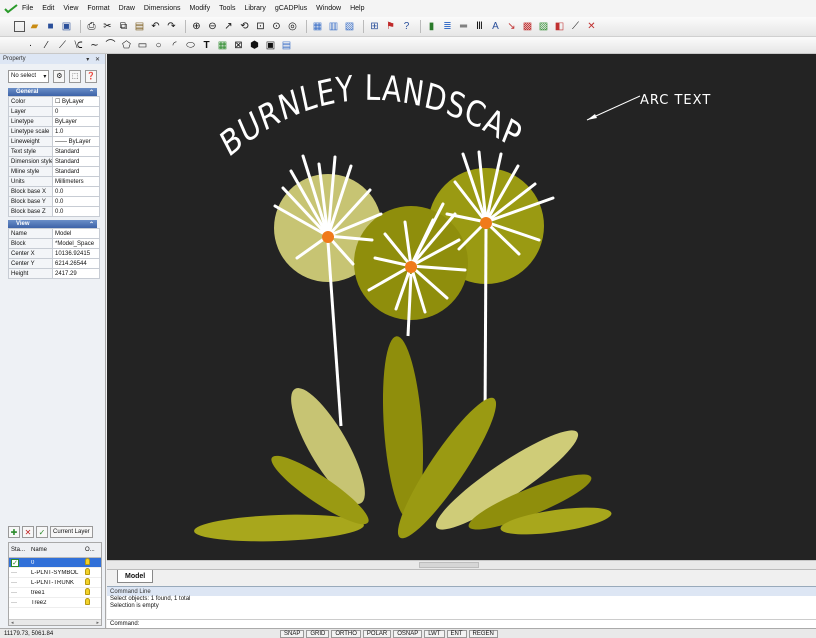 The image size is (816, 638). Describe the element at coordinates (675, 100) in the screenshot. I see `annotation-text: ARC TEXT` at that location.